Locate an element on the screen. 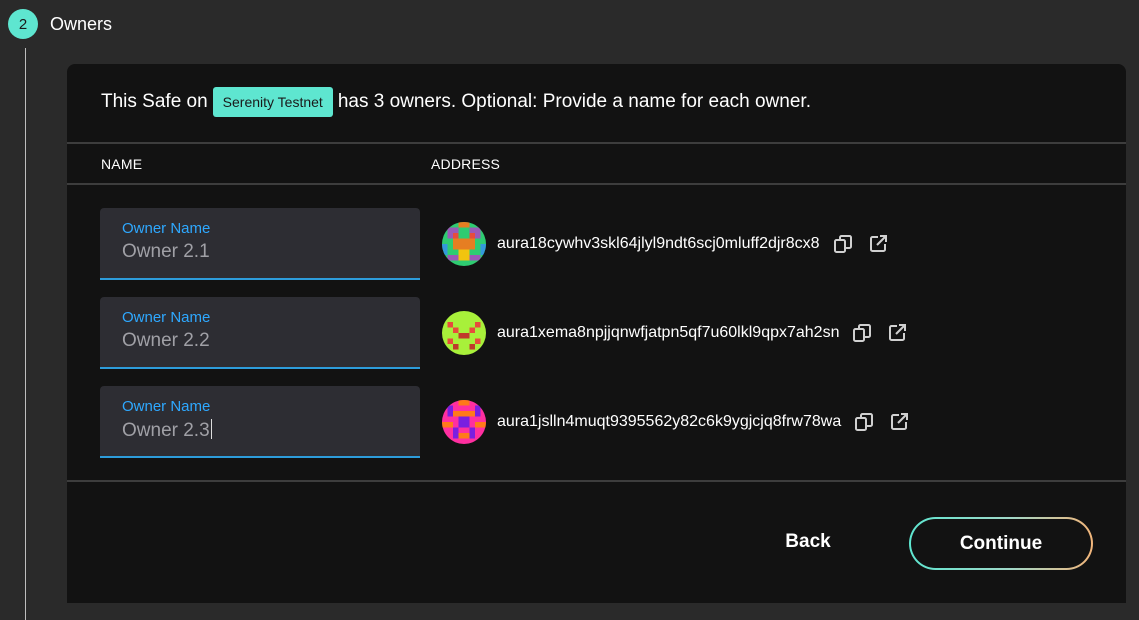 This screenshot has height=620, width=1139. owner-name-input: Owner 2.2 is located at coordinates (166, 341).